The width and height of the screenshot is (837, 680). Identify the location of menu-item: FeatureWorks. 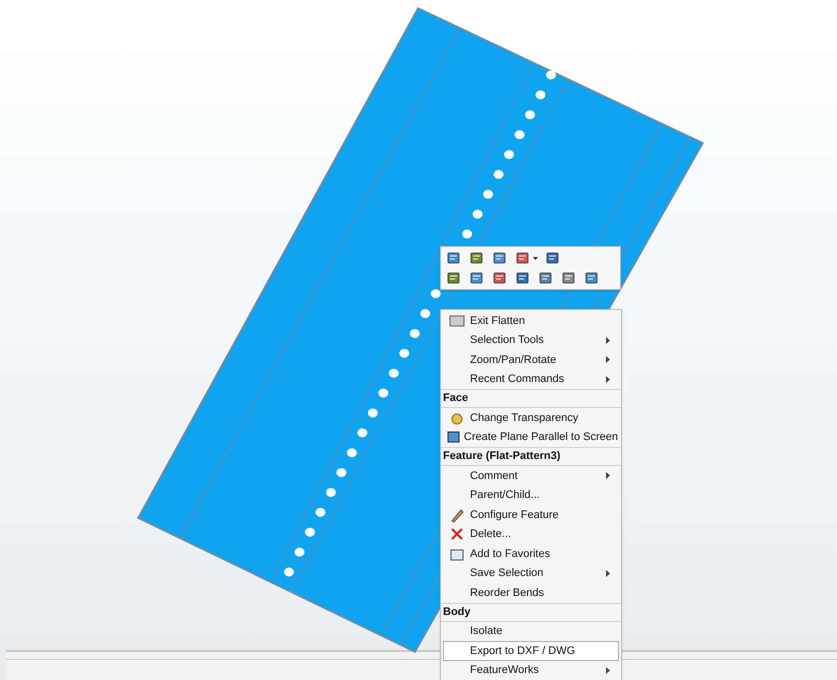
(531, 670).